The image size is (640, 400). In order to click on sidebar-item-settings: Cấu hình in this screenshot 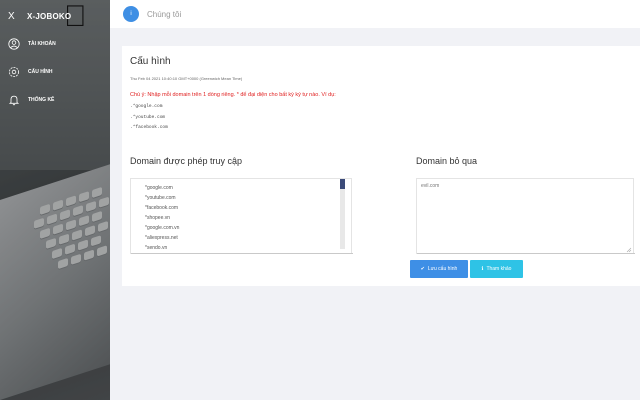, I will do `click(55, 72)`.